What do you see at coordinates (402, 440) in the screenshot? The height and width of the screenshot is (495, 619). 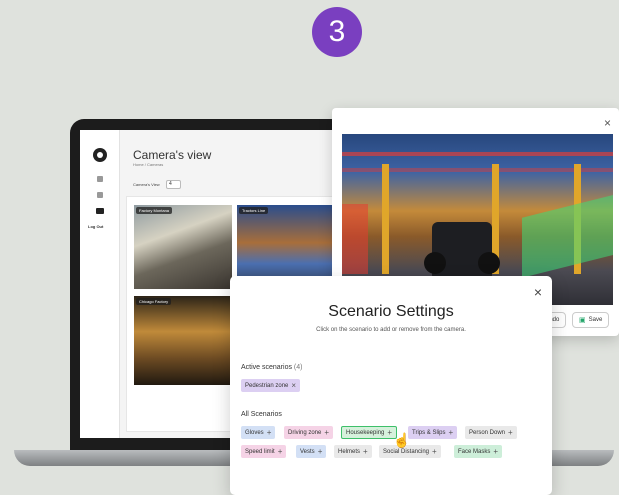 I see `hand-cursor-icon: ☝` at bounding box center [402, 440].